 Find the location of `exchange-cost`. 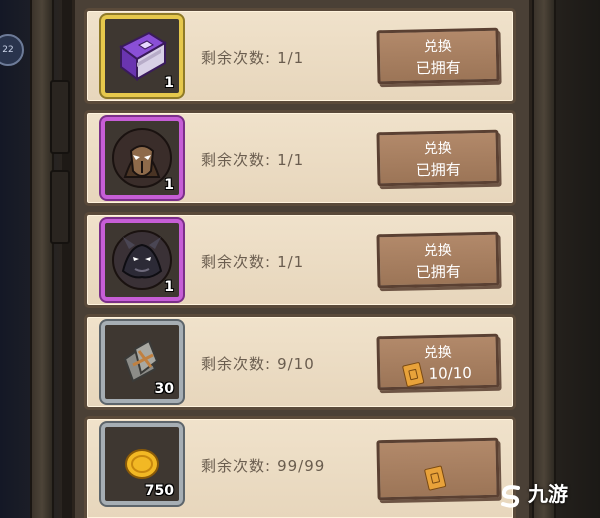

exchange-cost is located at coordinates (436, 478).